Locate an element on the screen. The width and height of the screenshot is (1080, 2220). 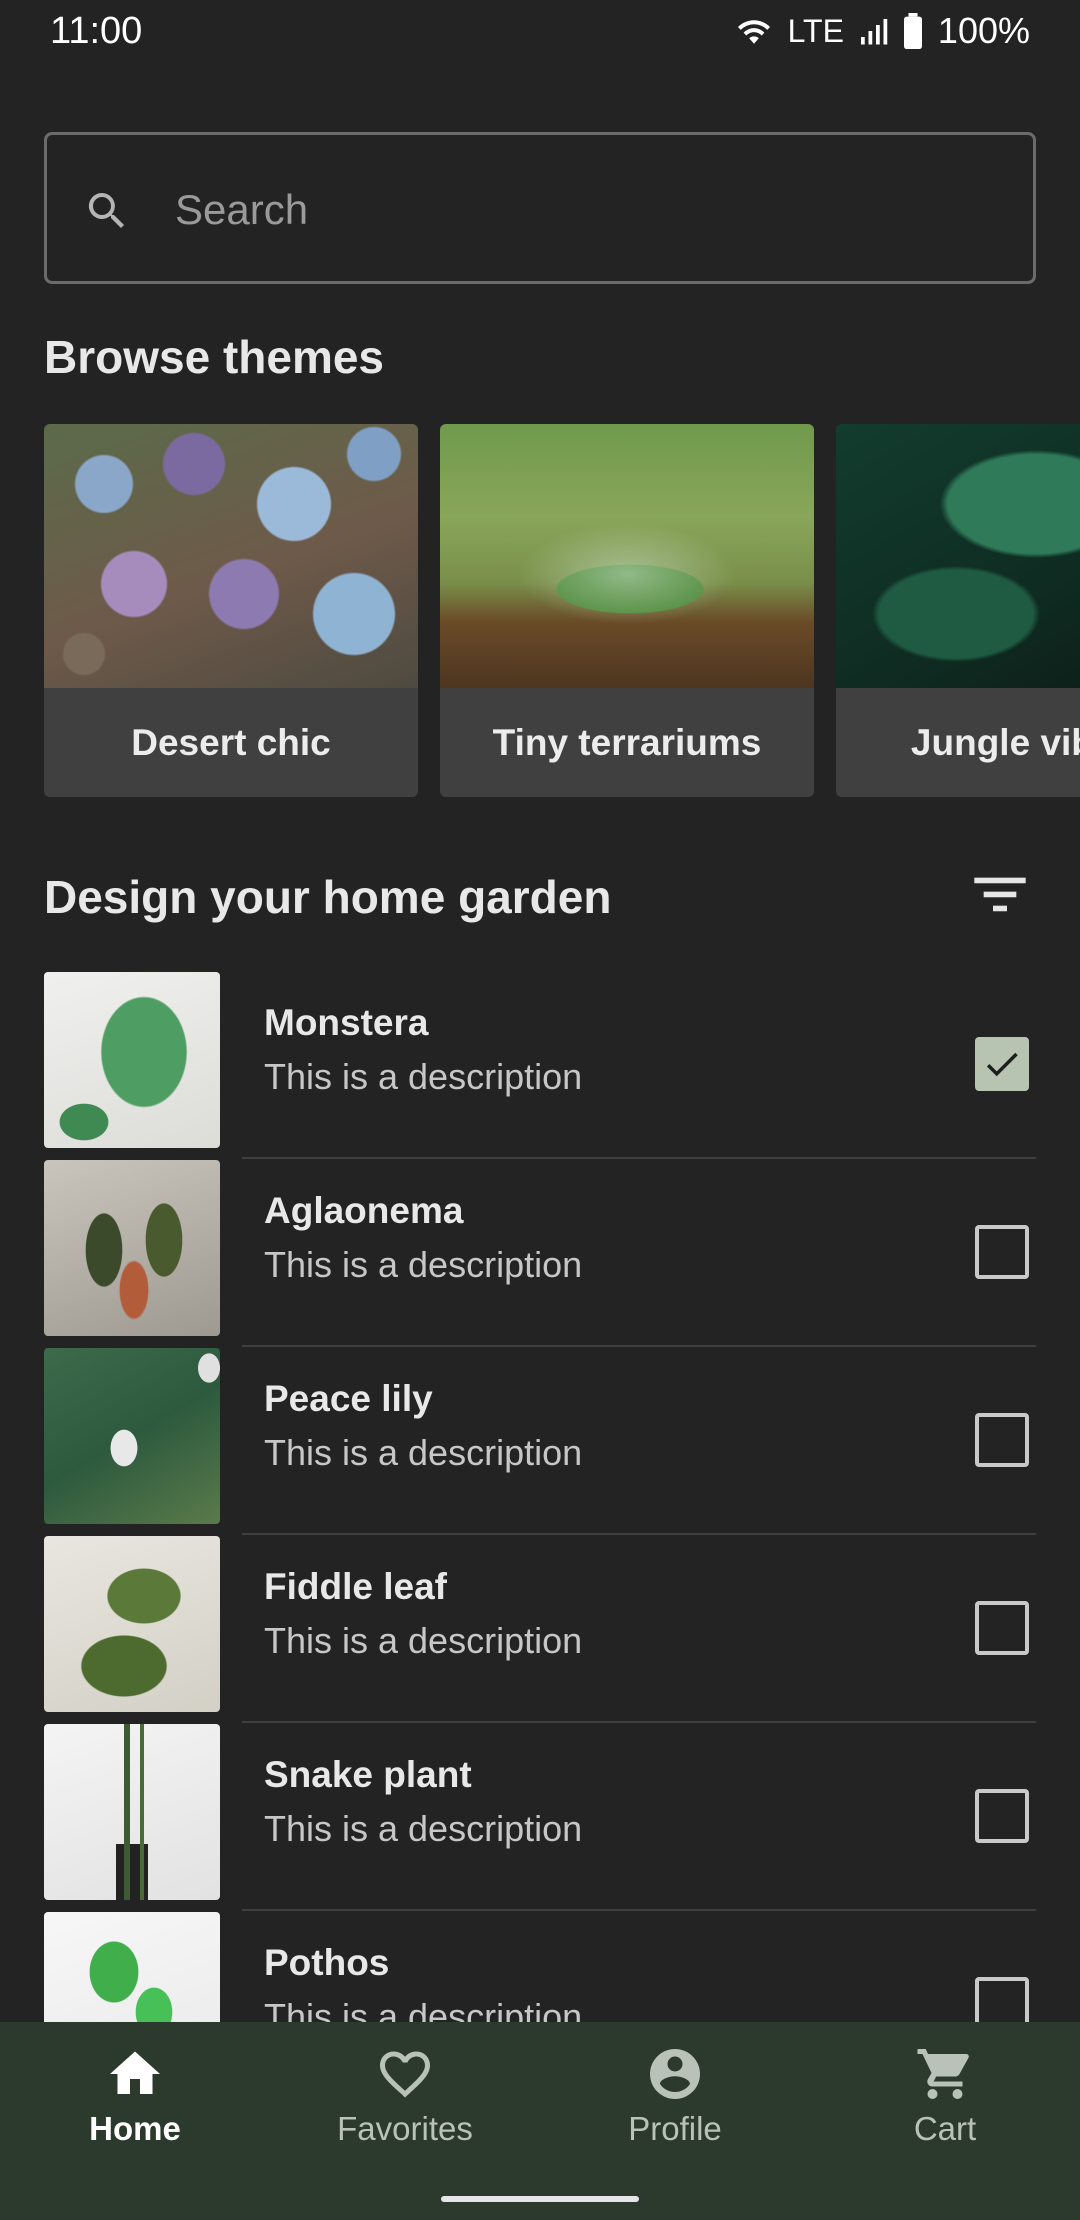
plant-name: Peace lily is located at coordinates (348, 1398).